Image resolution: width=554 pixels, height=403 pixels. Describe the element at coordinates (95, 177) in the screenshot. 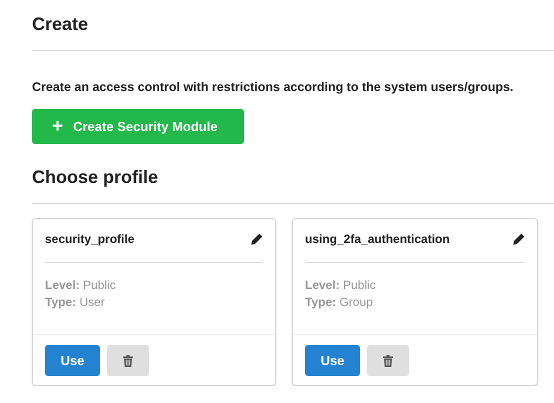

I see `section-heading: Choose profile` at that location.